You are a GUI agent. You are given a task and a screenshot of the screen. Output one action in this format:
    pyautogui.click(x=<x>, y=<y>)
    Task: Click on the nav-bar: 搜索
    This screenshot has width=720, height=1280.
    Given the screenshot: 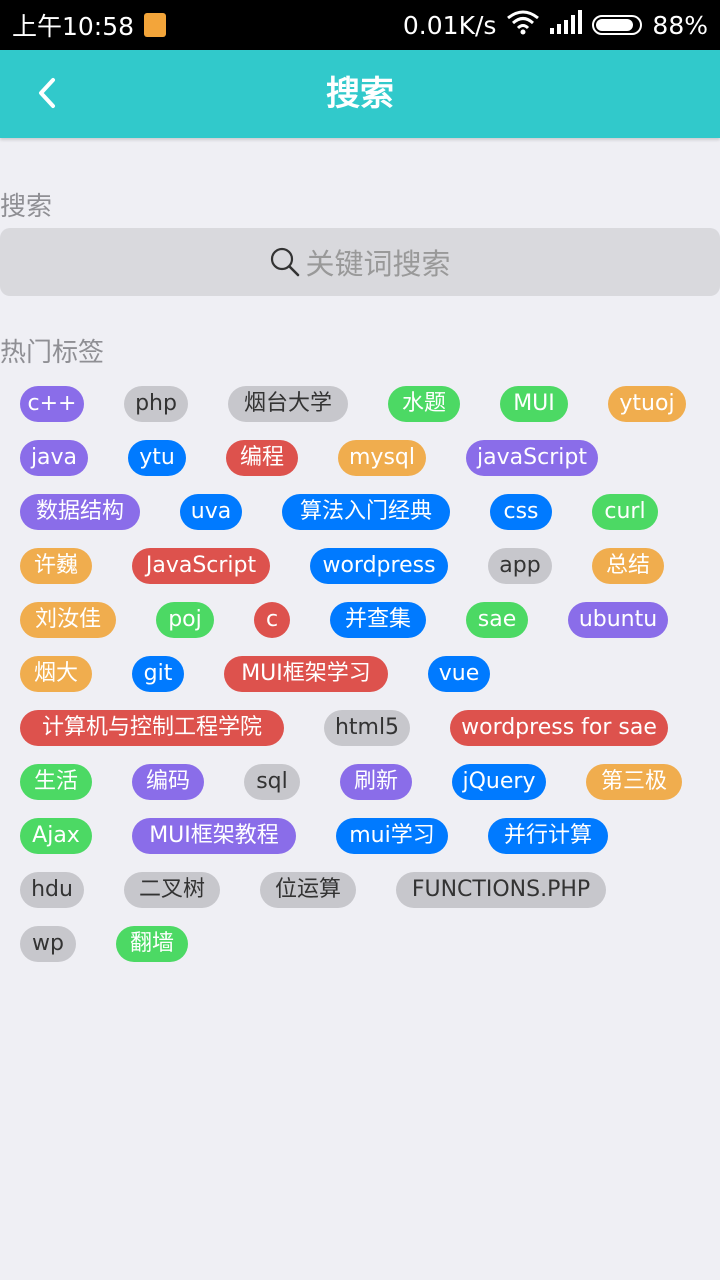 What is the action you would take?
    pyautogui.click(x=360, y=94)
    